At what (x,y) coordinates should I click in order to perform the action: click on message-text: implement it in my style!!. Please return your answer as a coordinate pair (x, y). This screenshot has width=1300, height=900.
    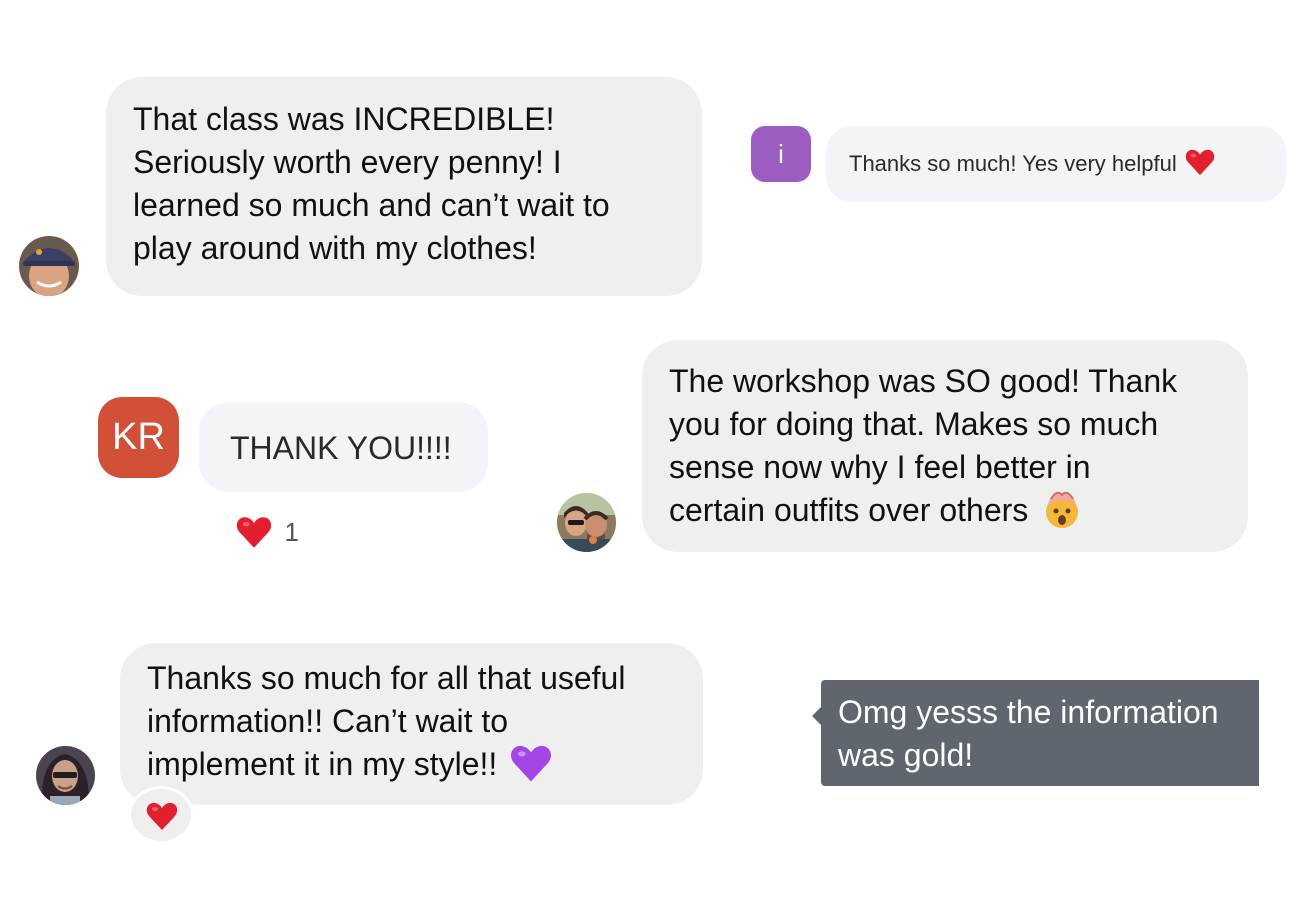
    Looking at the image, I should click on (322, 764).